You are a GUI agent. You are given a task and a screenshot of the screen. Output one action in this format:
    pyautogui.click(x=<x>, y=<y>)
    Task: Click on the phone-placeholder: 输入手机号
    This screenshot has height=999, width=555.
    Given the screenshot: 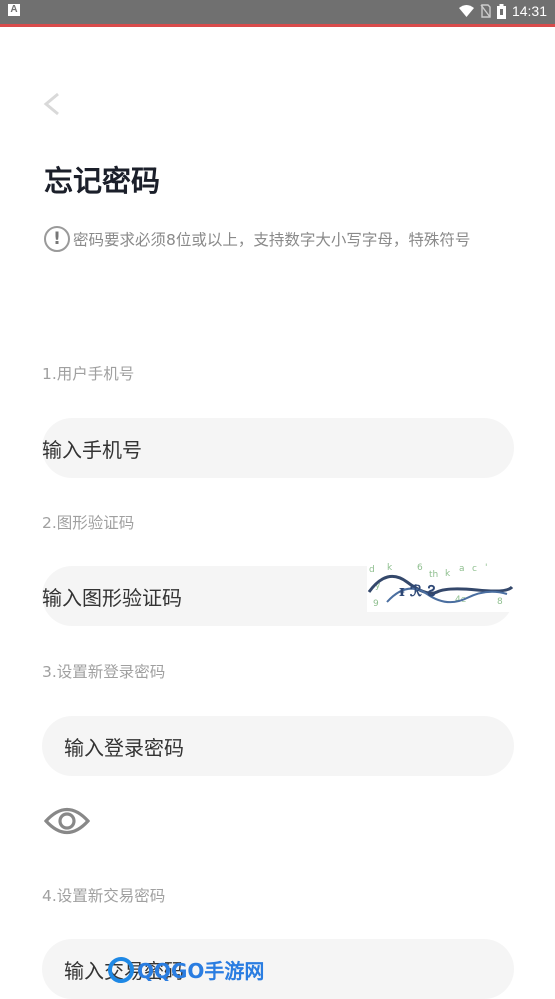 What is the action you would take?
    pyautogui.click(x=92, y=450)
    